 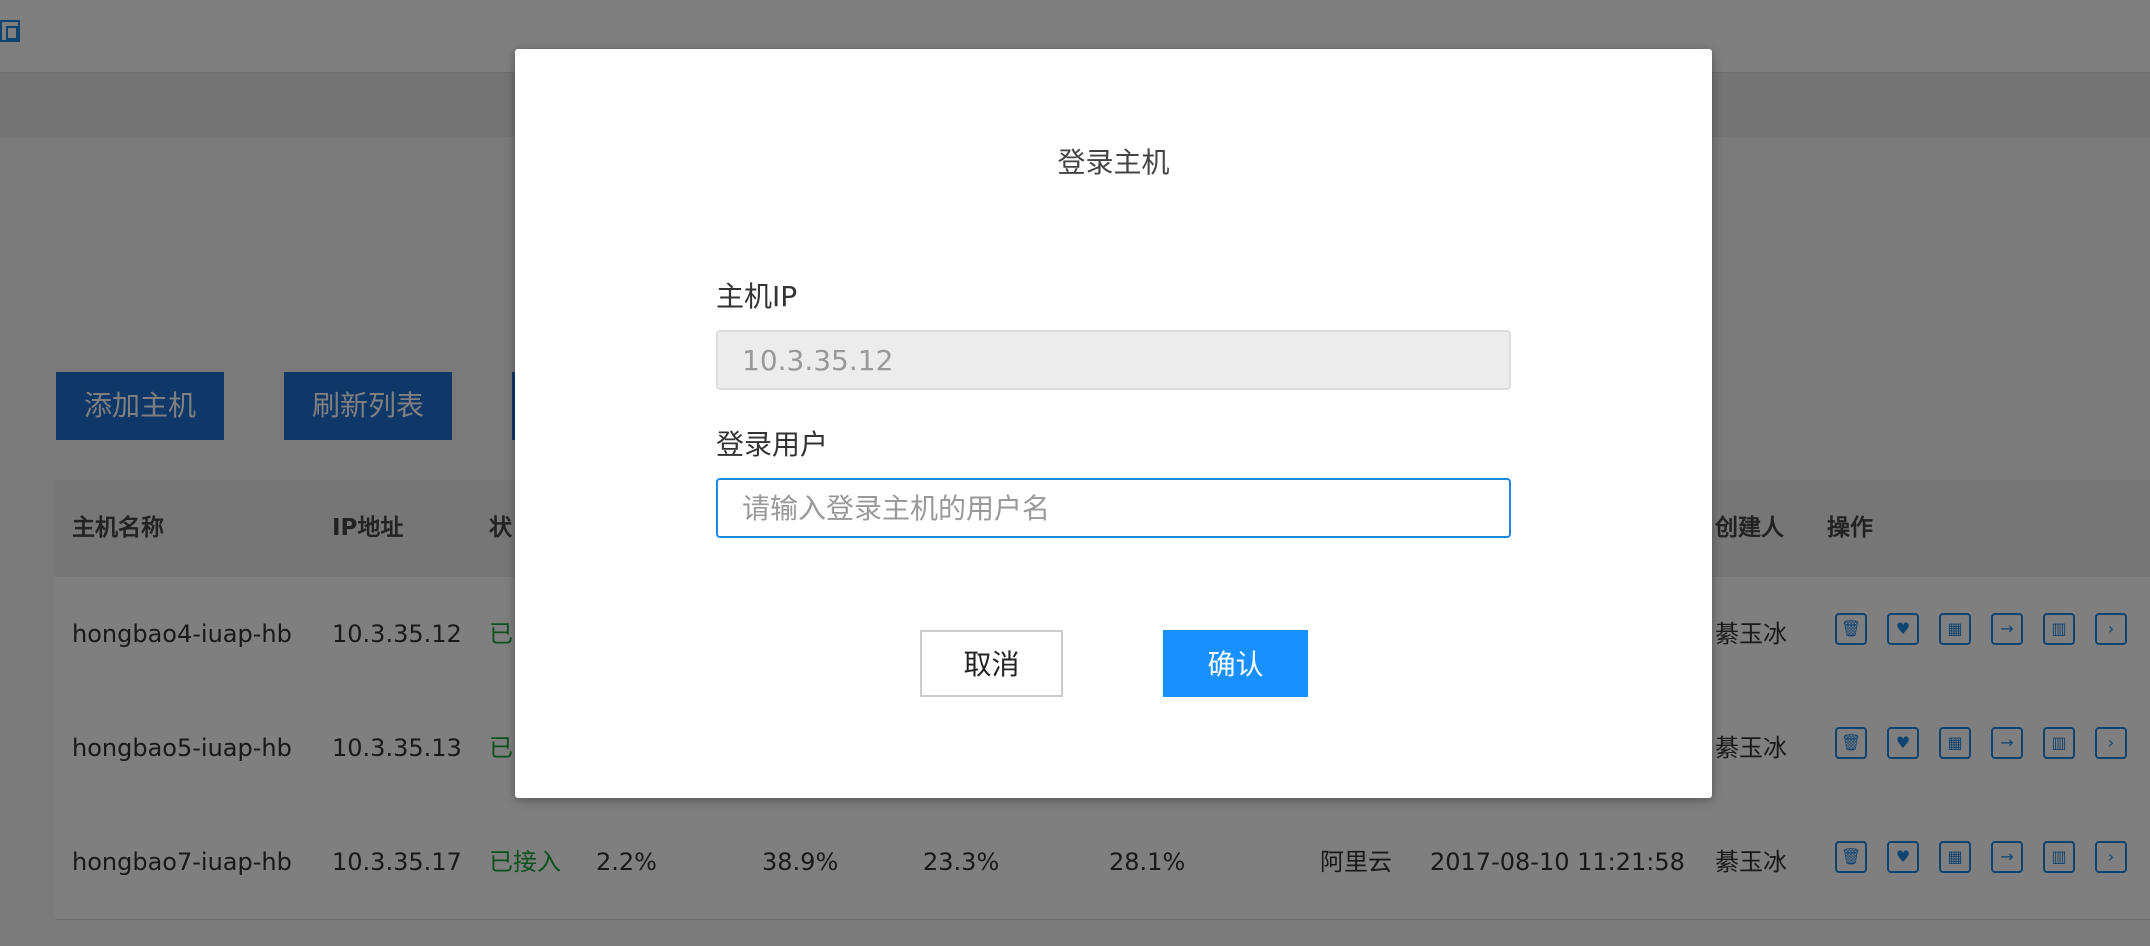 I want to click on host-ip-label: 主机IP, so click(x=757, y=296).